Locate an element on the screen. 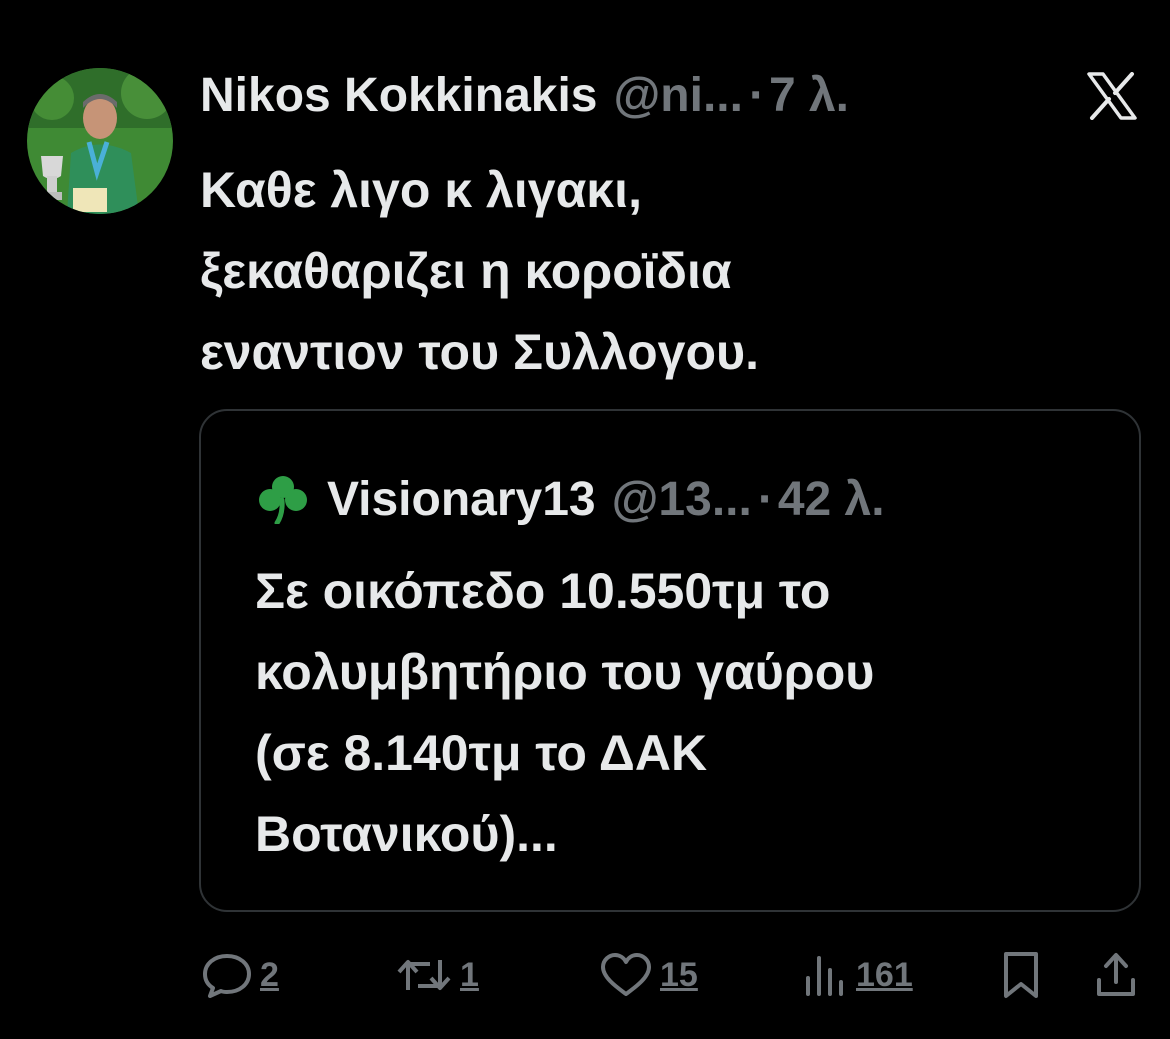 Image resolution: width=1170 pixels, height=1039 pixels. views-button: 161 is located at coordinates (856, 975).